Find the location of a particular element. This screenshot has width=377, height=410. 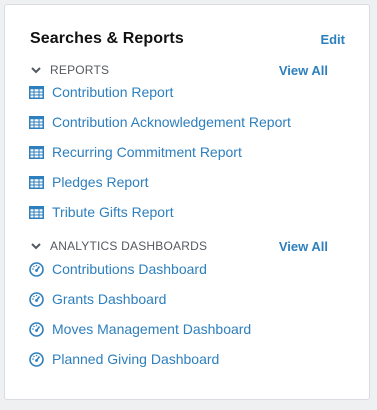

edit-link: Edit is located at coordinates (332, 39).